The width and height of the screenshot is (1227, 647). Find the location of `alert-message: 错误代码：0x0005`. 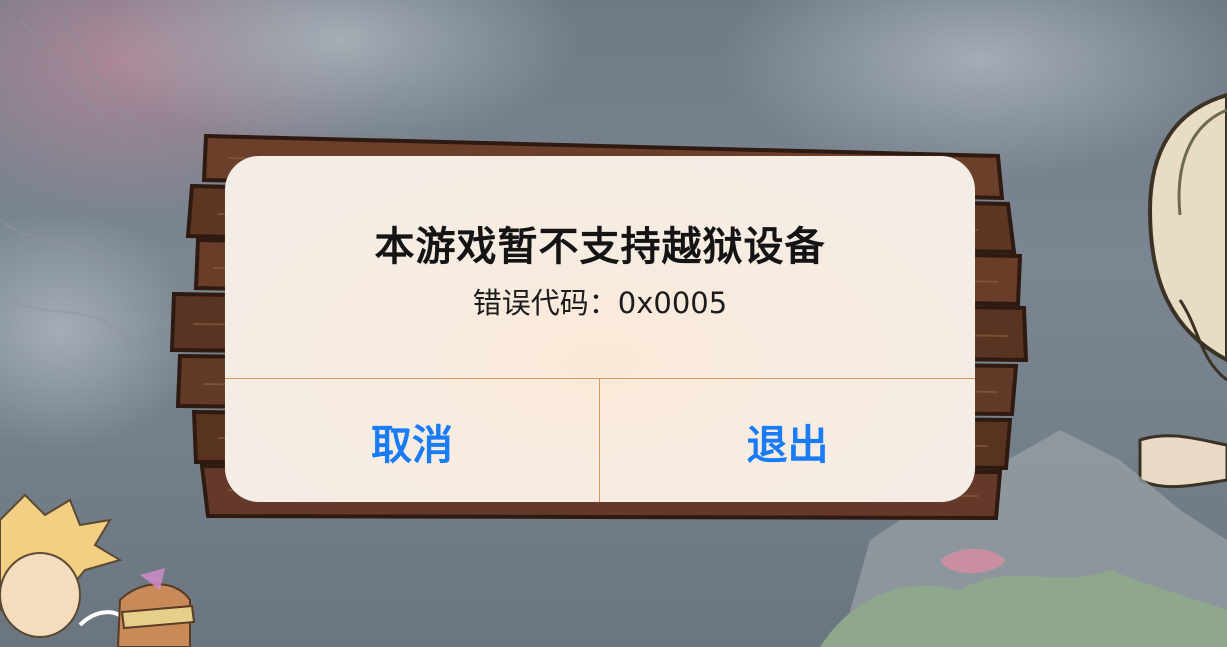

alert-message: 错误代码：0x0005 is located at coordinates (600, 303).